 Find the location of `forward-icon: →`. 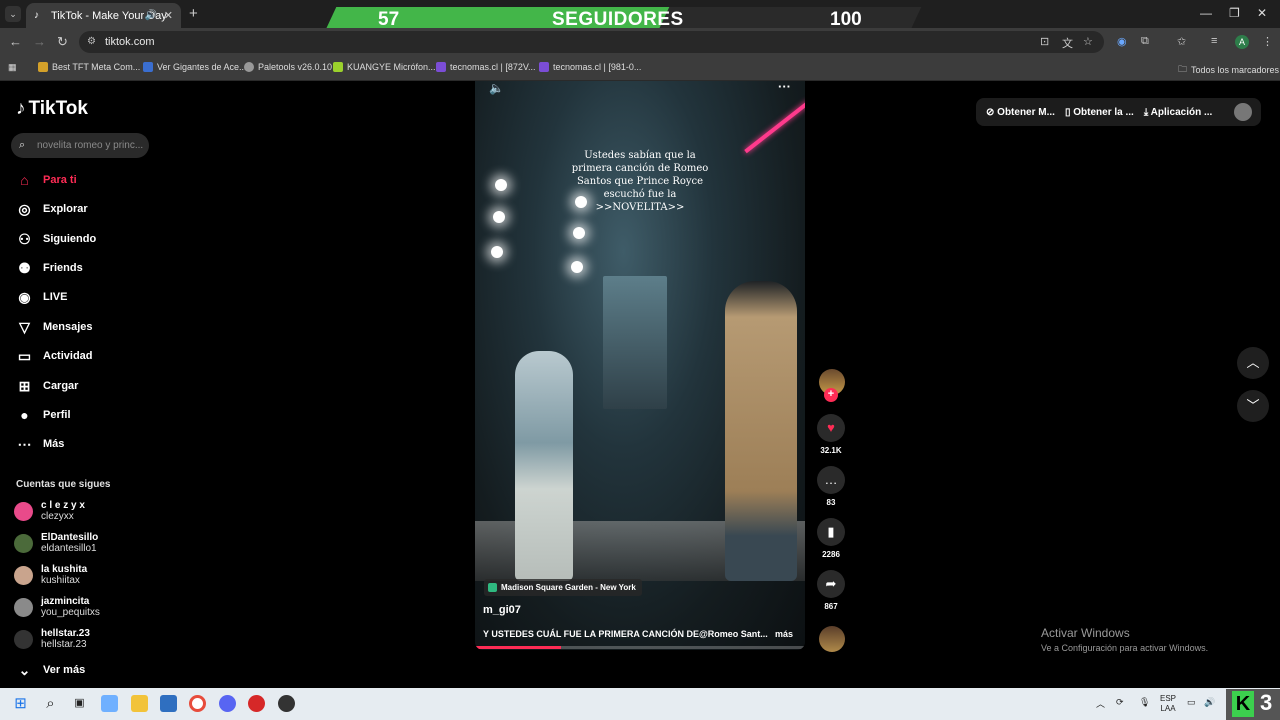

forward-icon: → is located at coordinates (39, 41).